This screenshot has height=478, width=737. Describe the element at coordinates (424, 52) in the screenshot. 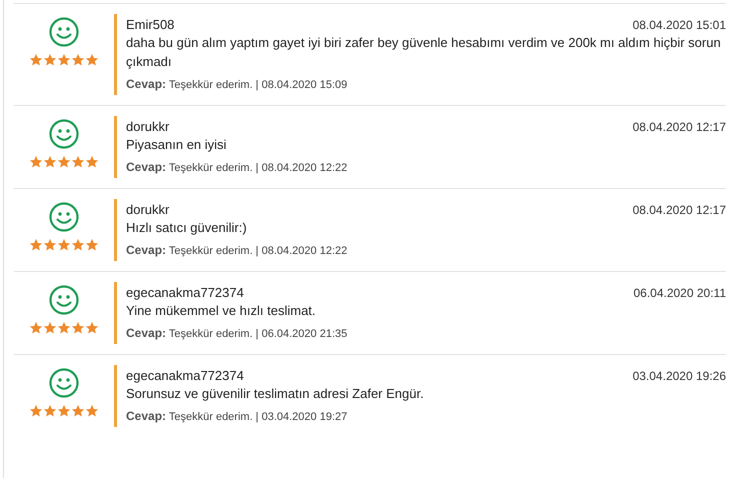

I see `review-comment: daha bu gün alım yaptım gayet iyi biri zafer bey güvenle hesabımı verdim ve 200k mı aldım hiçbir sorun çıkmadı` at that location.